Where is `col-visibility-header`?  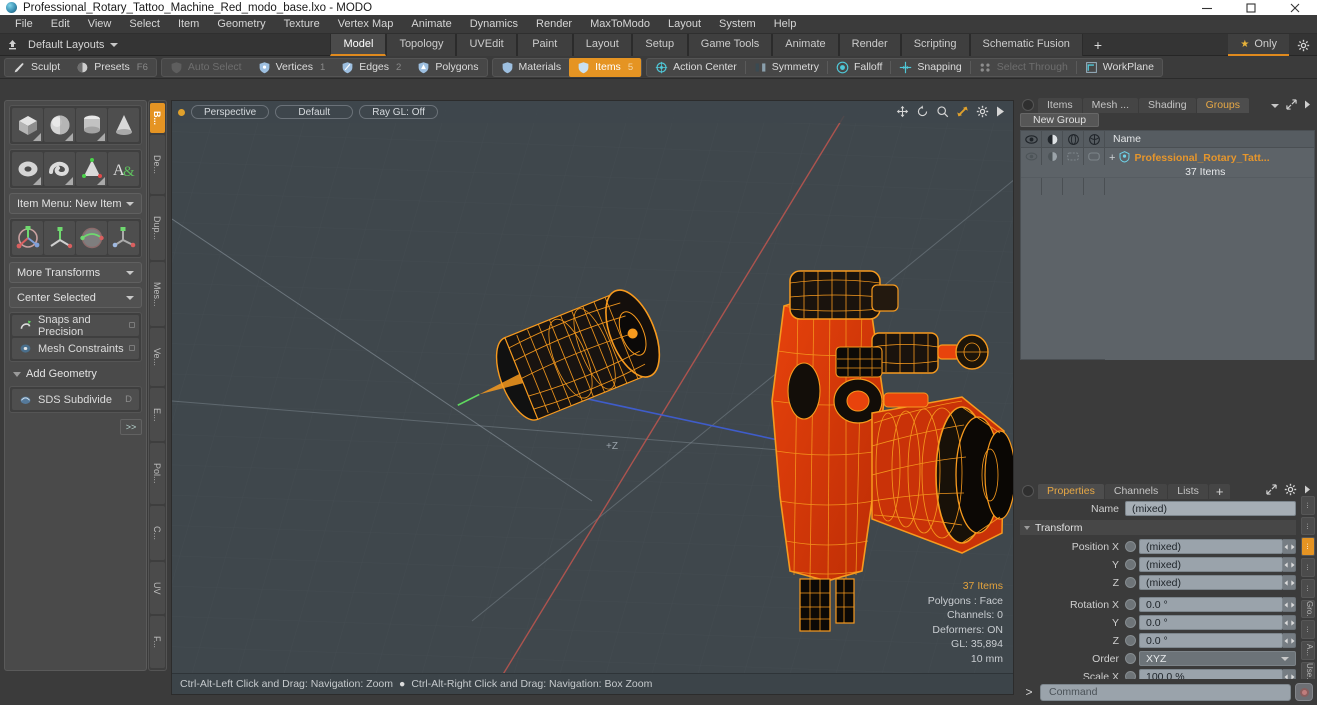 col-visibility-header is located at coordinates (1031, 139).